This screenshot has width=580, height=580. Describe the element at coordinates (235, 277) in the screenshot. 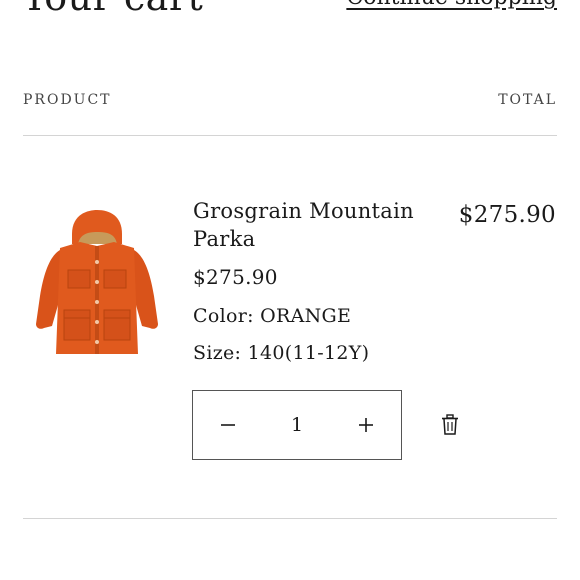

I see `unit-price: $275.90` at that location.